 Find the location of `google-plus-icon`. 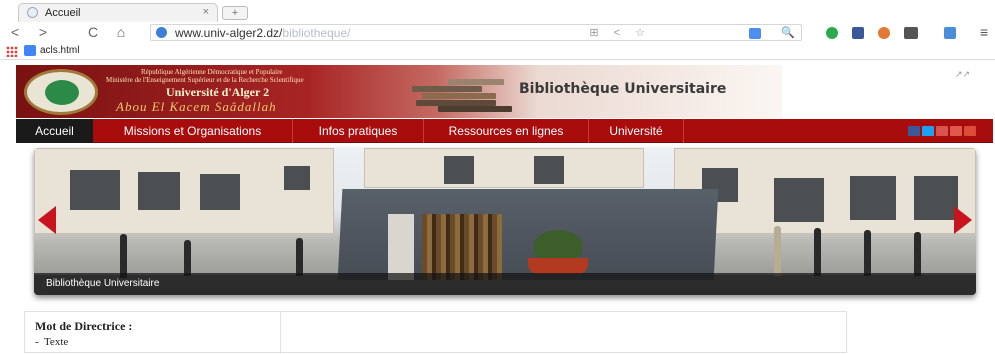

google-plus-icon is located at coordinates (970, 131).